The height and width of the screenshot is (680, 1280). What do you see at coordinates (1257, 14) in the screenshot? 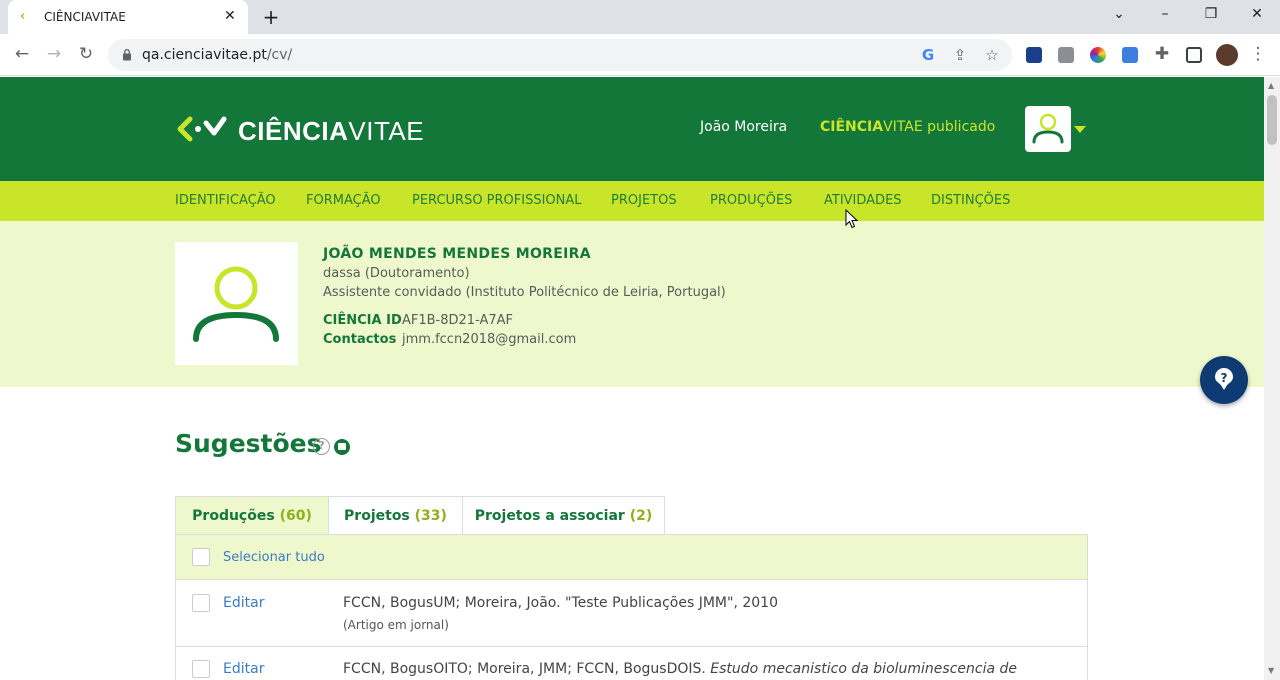
I see `close-window-icon: ✕` at bounding box center [1257, 14].